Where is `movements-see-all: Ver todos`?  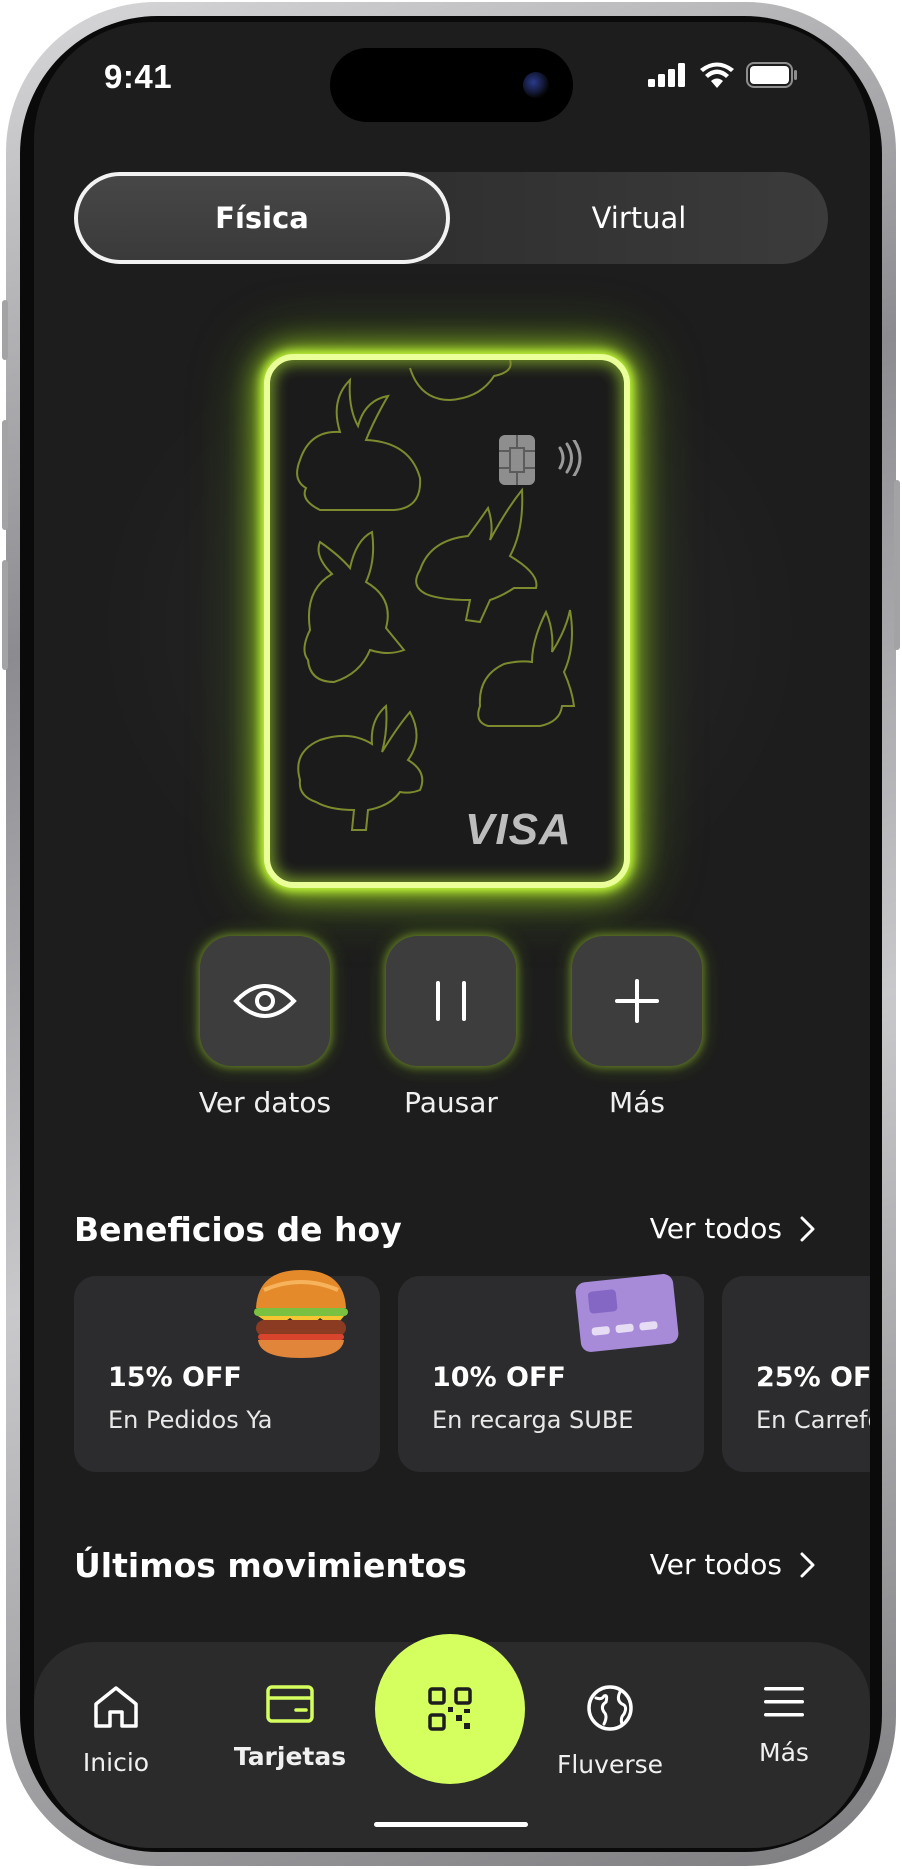
movements-see-all: Ver todos is located at coordinates (733, 1564).